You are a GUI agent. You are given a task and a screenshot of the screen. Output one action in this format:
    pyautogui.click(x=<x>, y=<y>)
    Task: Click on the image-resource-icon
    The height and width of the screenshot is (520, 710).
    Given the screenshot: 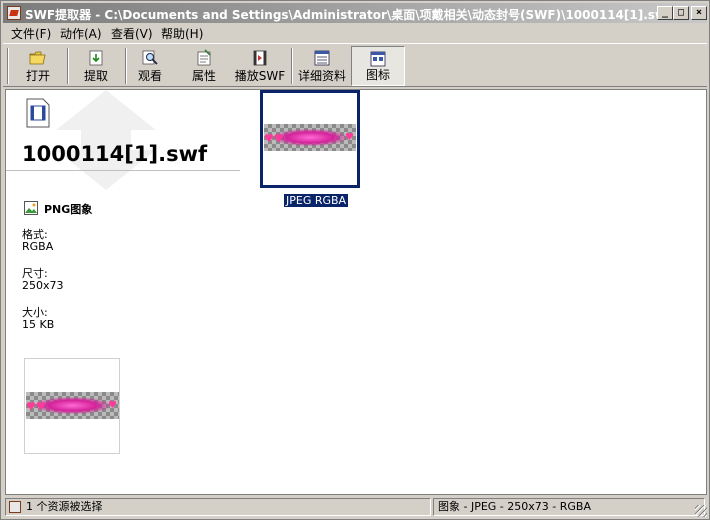 What is the action you would take?
    pyautogui.click(x=31, y=208)
    